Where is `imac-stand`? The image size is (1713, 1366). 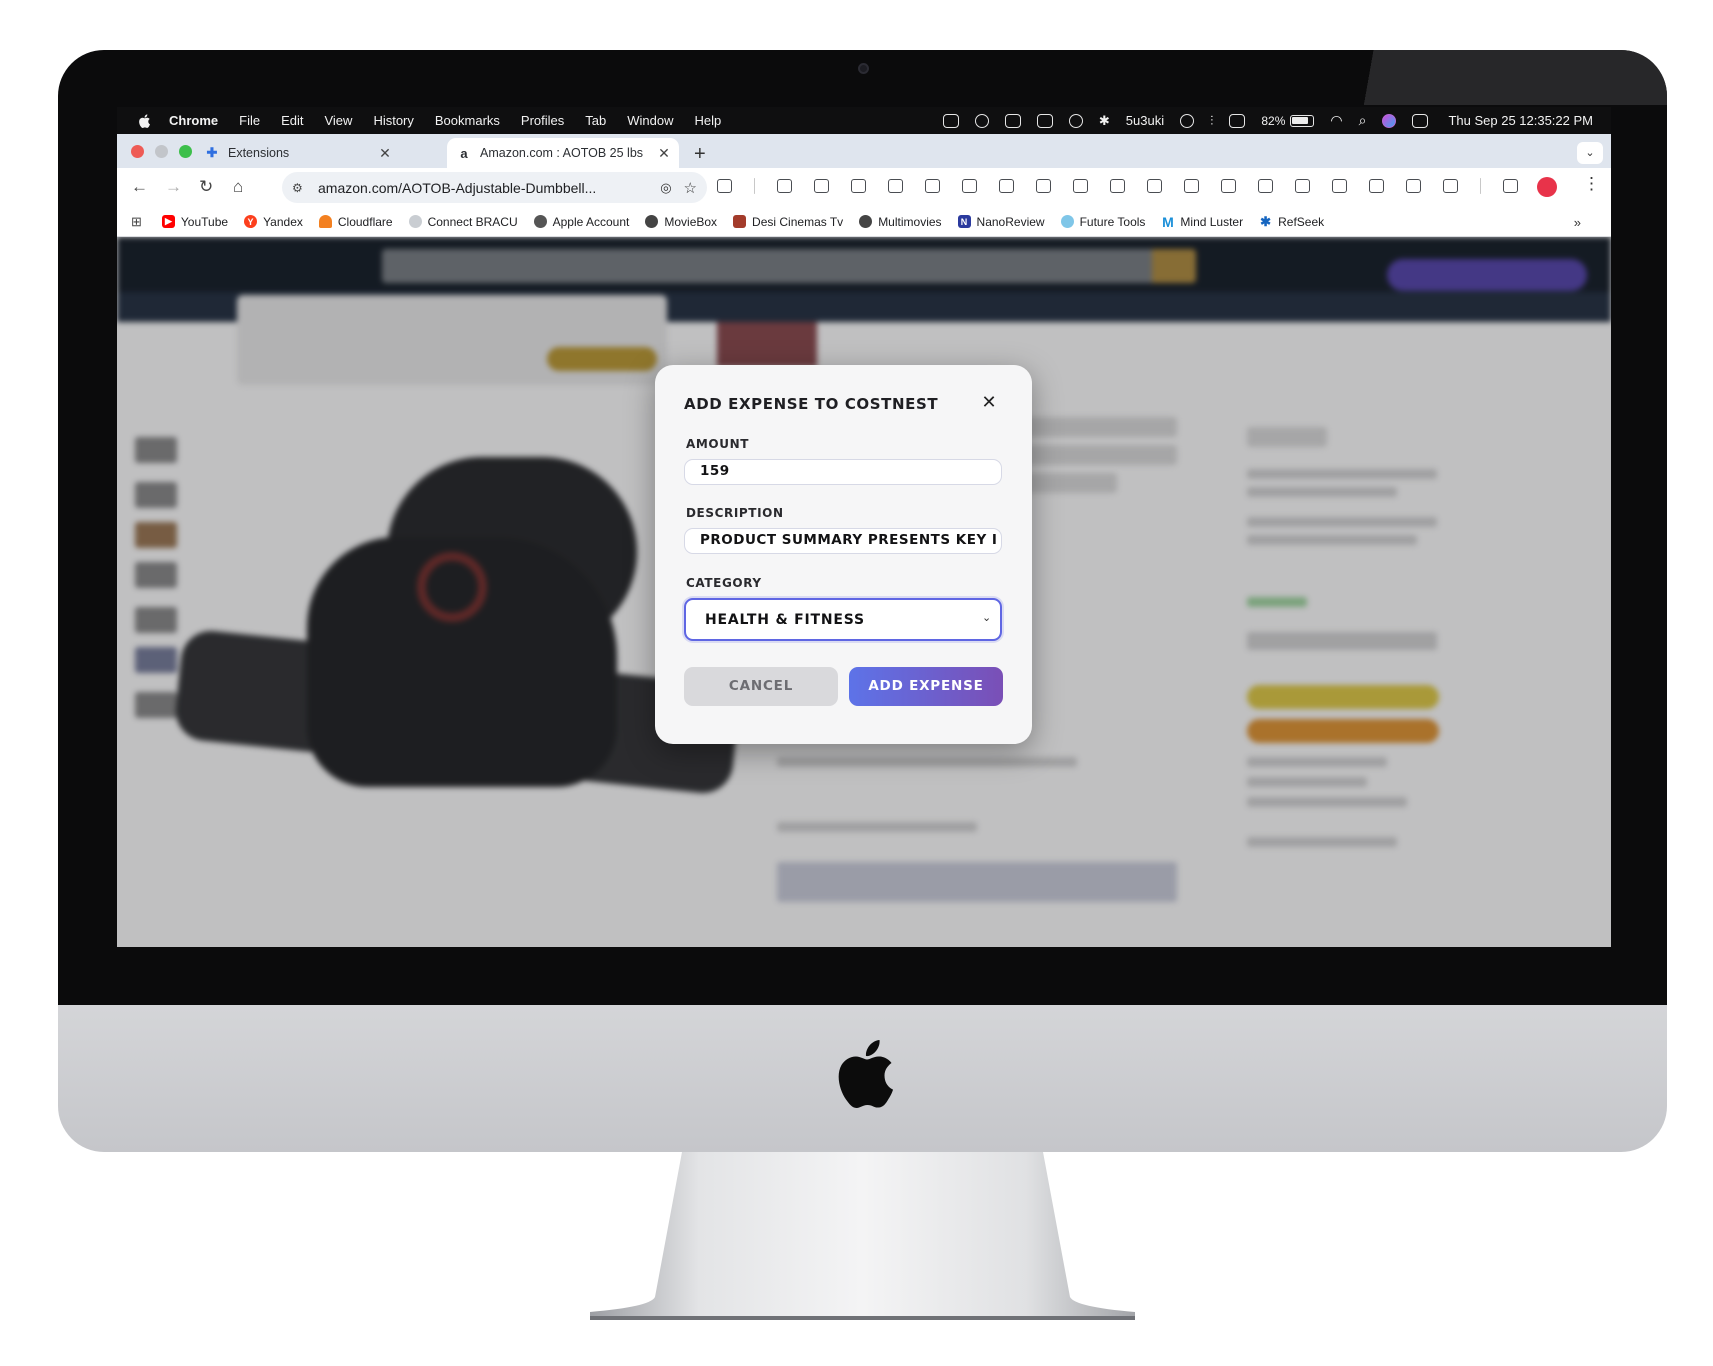
imac-stand is located at coordinates (862, 1236).